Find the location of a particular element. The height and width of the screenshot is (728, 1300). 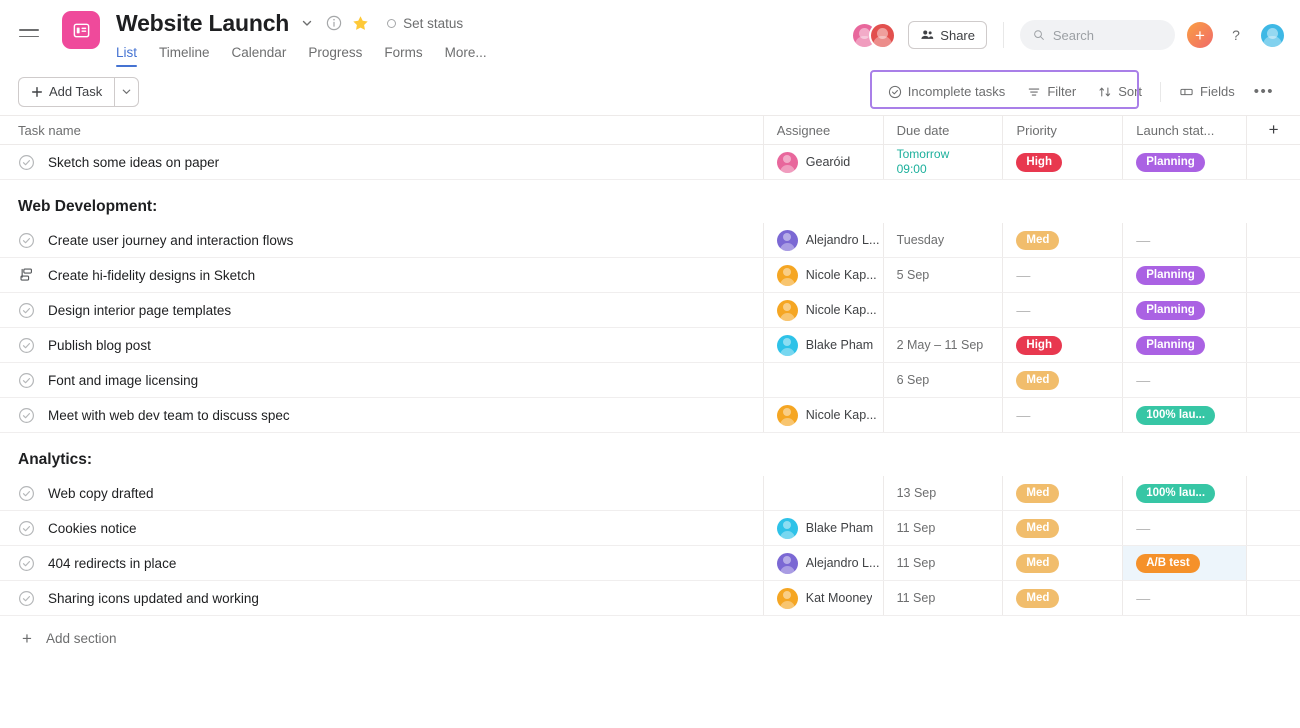

cell-task-name: Cookies notice is located at coordinates (381, 528).